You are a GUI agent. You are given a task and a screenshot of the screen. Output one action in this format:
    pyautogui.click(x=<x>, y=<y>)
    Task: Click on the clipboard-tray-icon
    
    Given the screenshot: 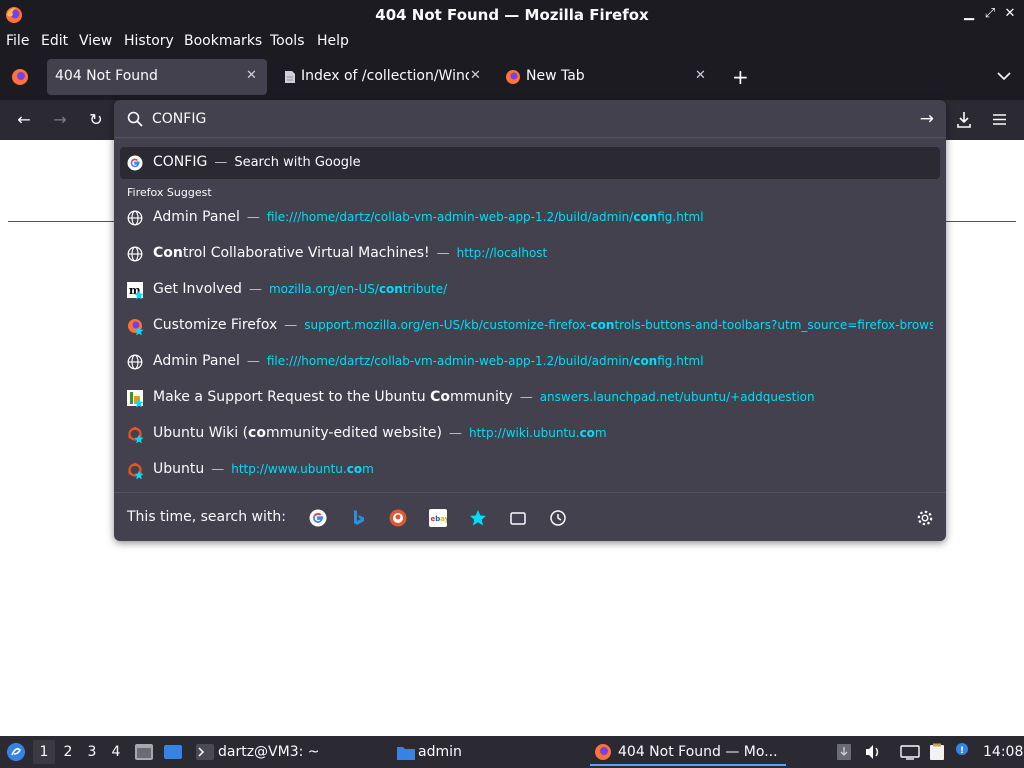 What is the action you would take?
    pyautogui.click(x=844, y=752)
    